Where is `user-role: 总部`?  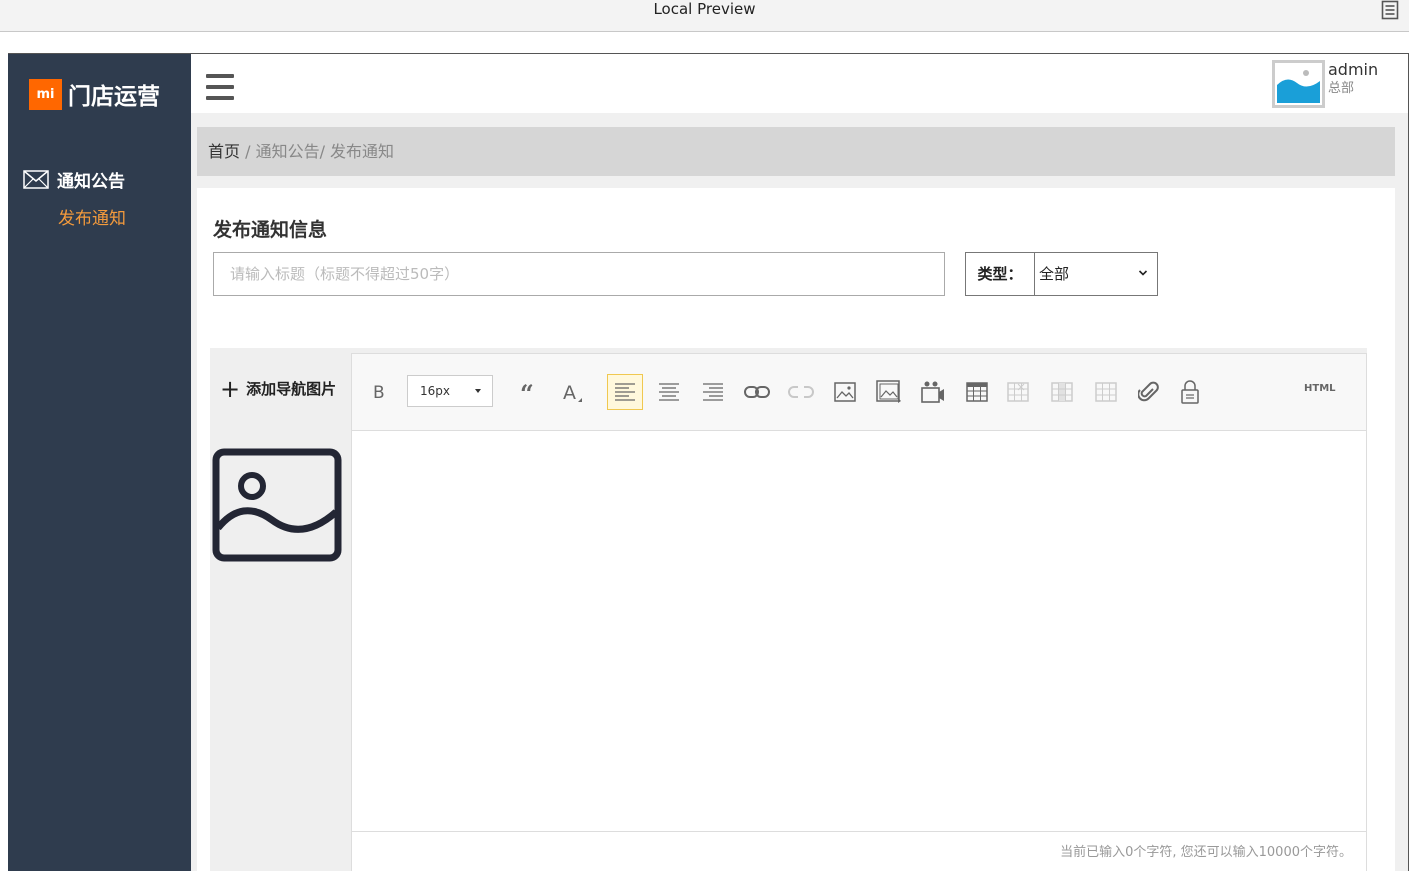
user-role: 总部 is located at coordinates (1341, 88).